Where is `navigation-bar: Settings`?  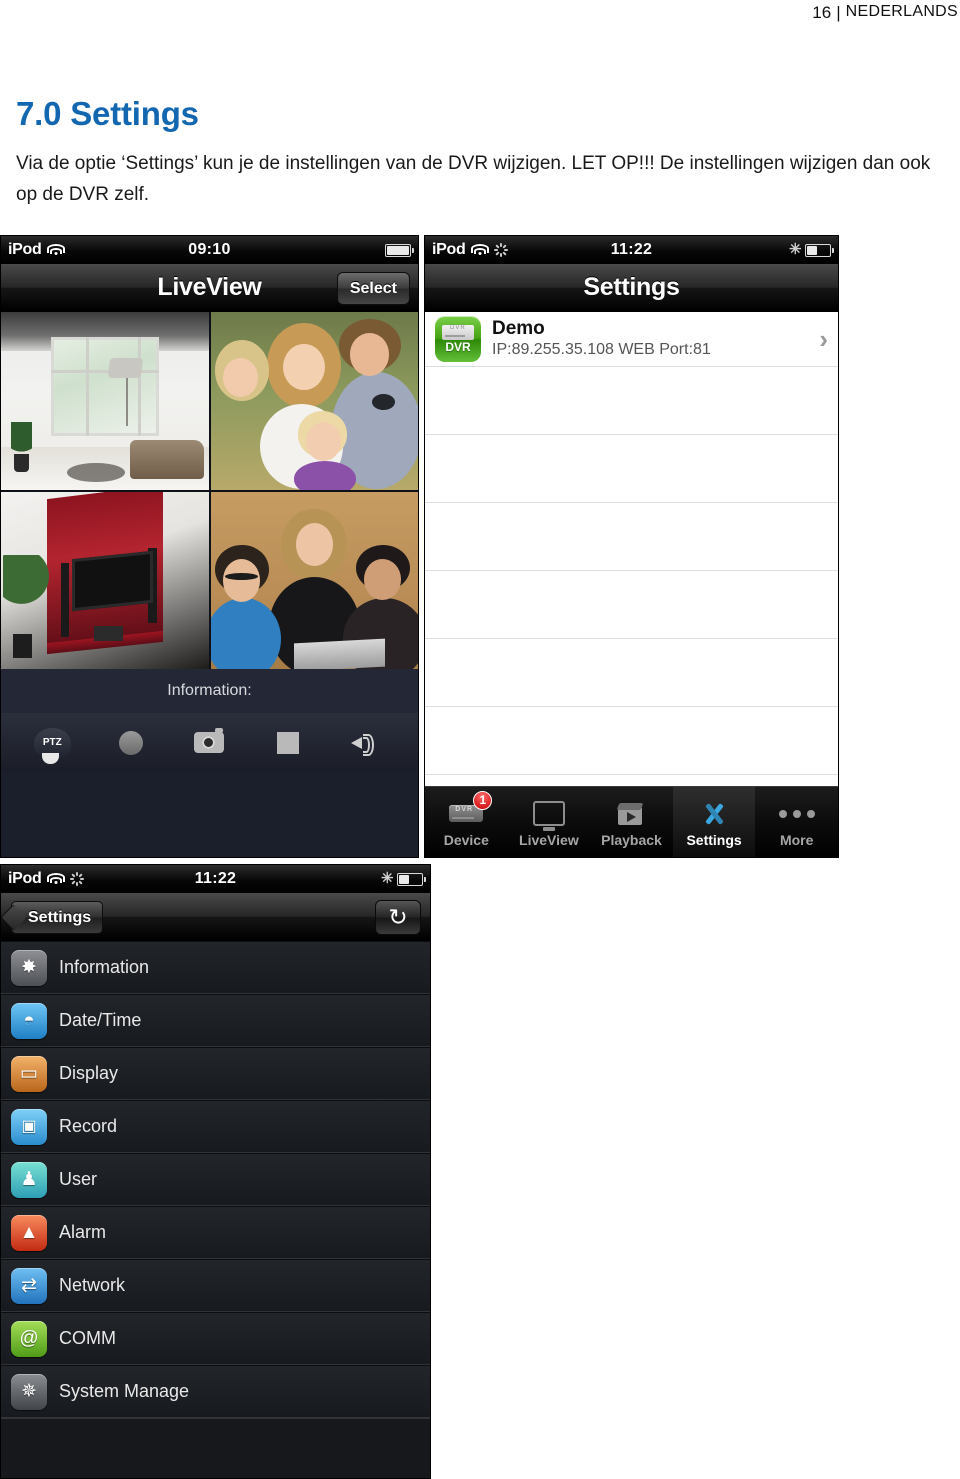
navigation-bar: Settings is located at coordinates (631, 288).